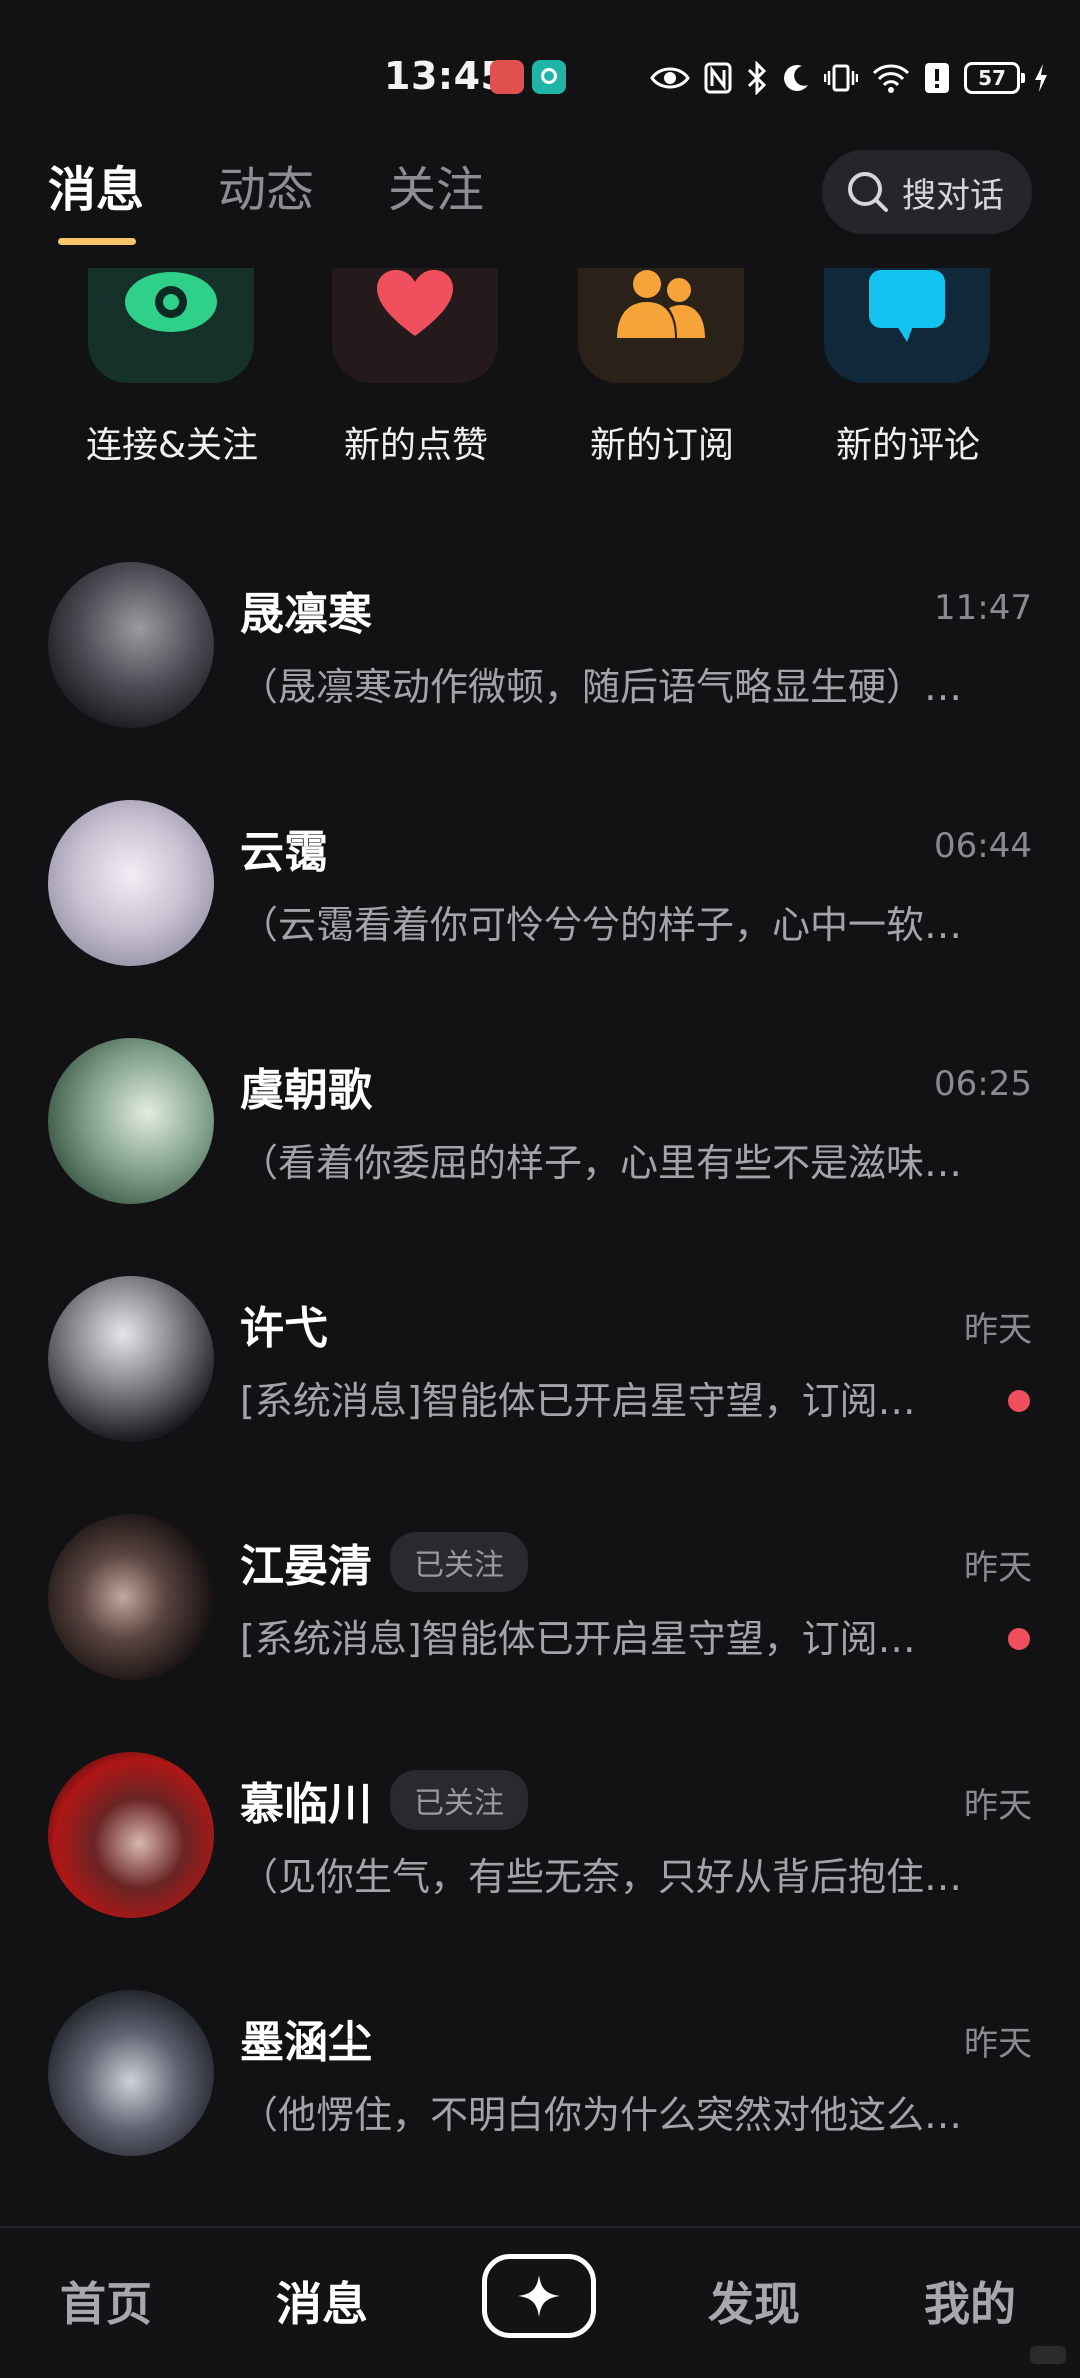  Describe the element at coordinates (670, 78) in the screenshot. I see `eye-status-icon` at that location.